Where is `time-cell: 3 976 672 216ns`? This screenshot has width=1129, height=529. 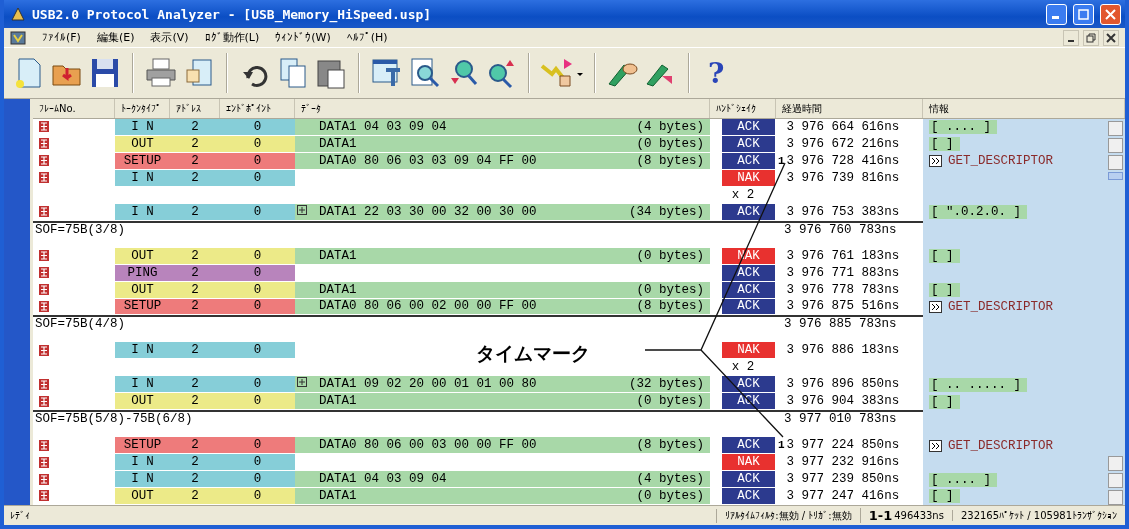 time-cell: 3 976 672 216ns is located at coordinates (843, 143).